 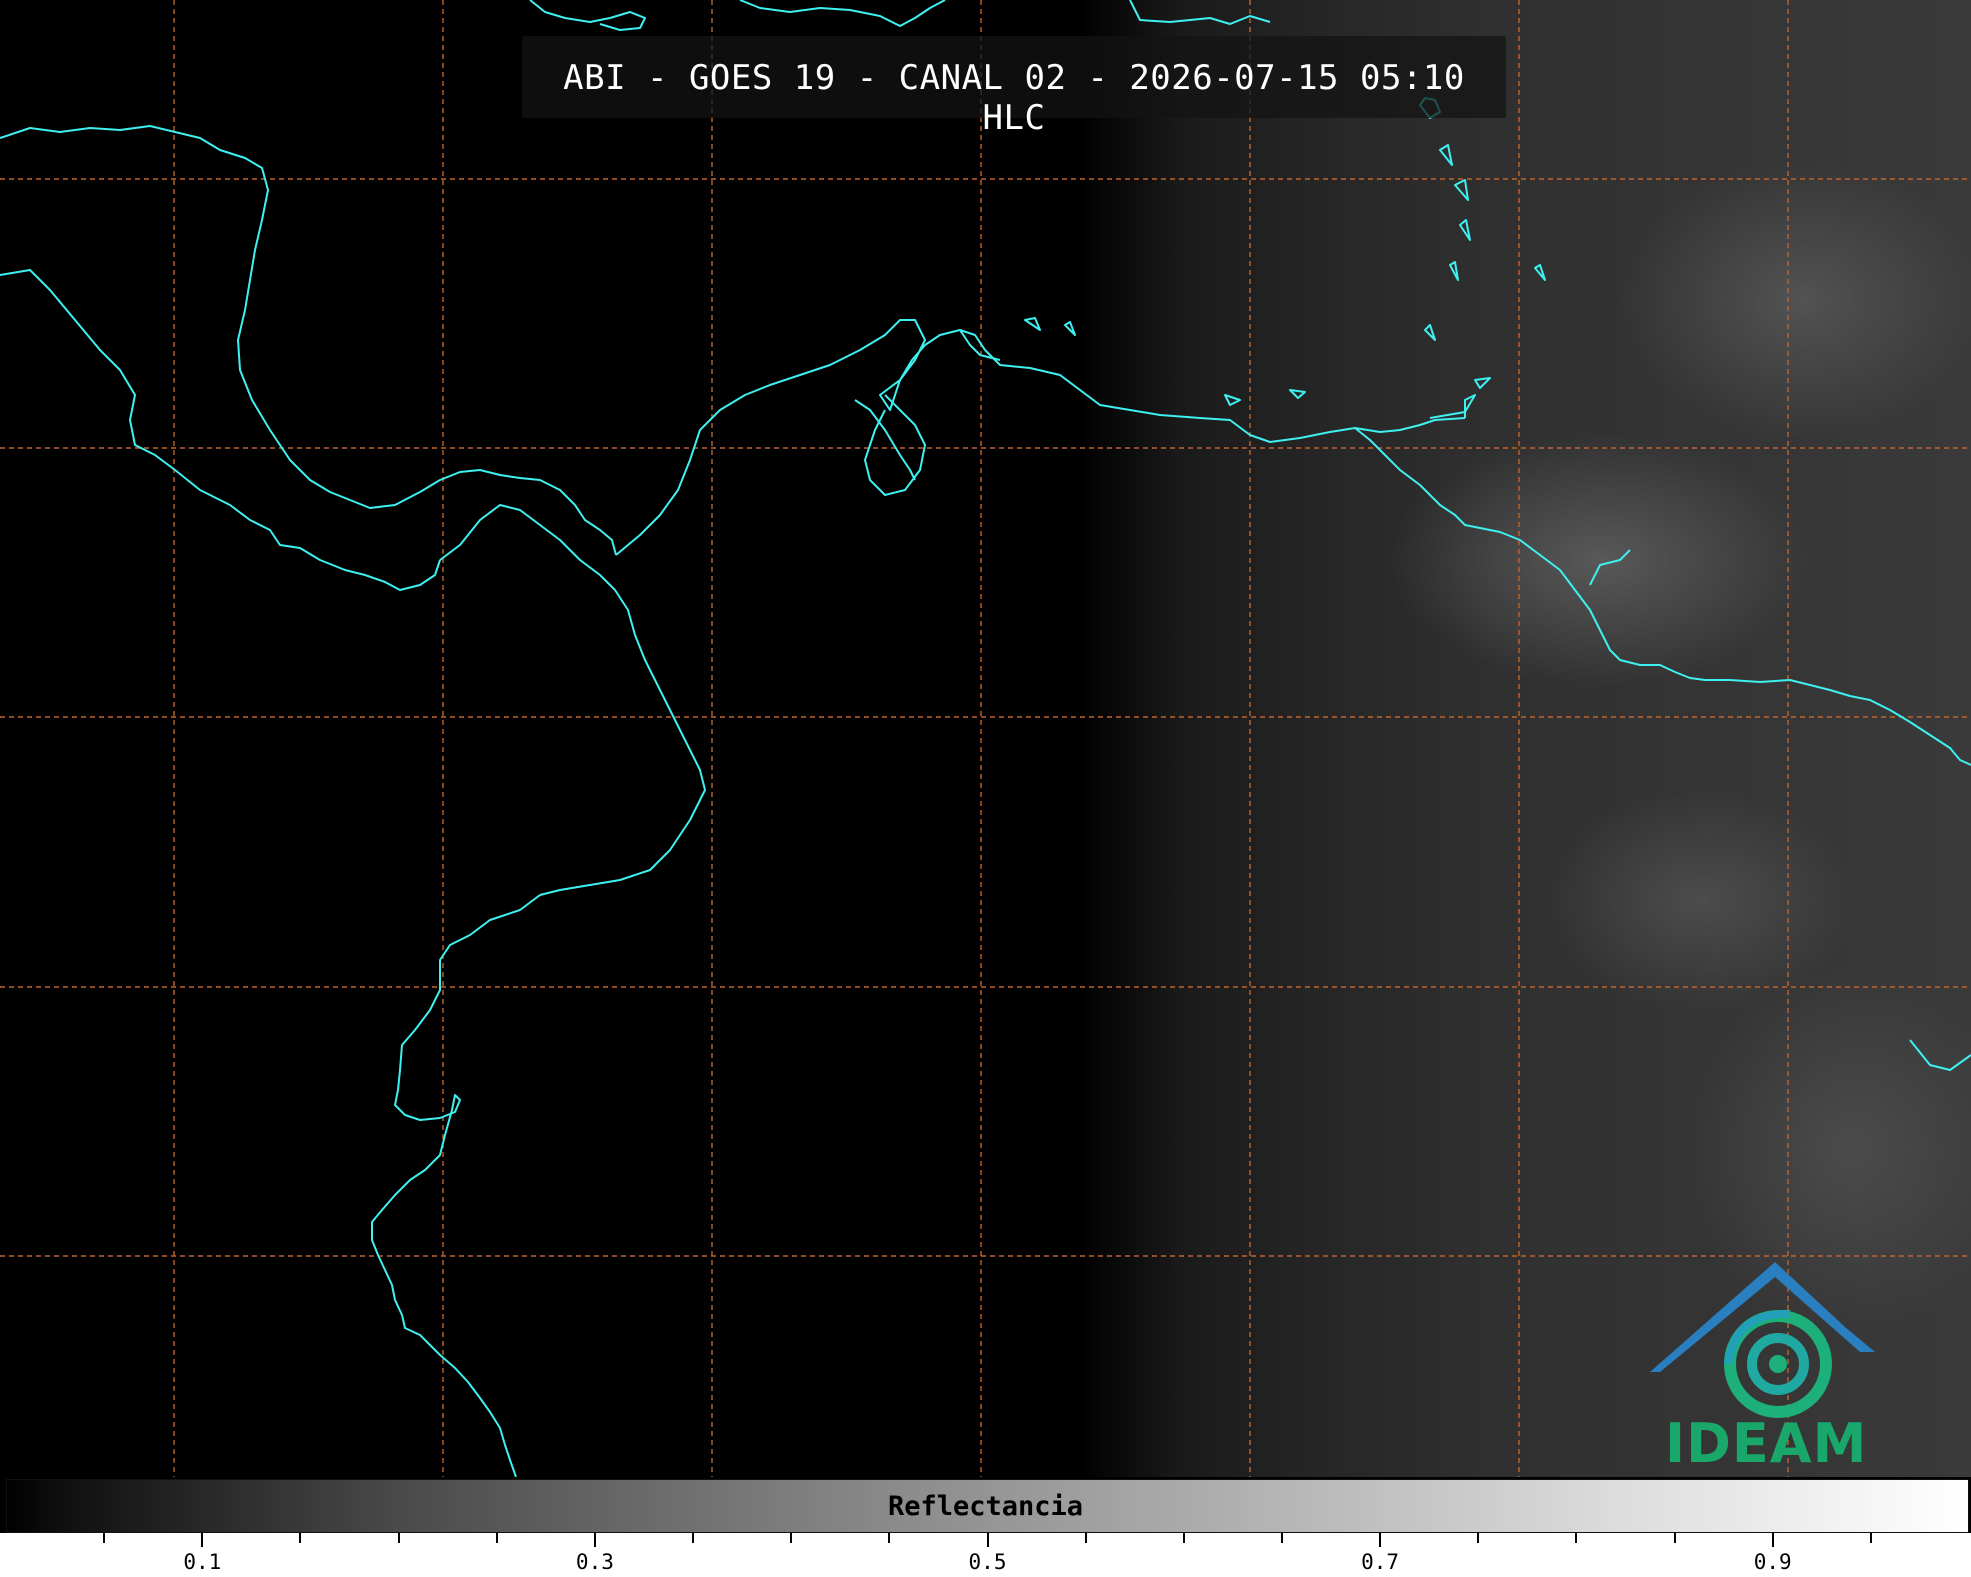 What do you see at coordinates (572, 700) in the screenshot?
I see `coastline-panama` at bounding box center [572, 700].